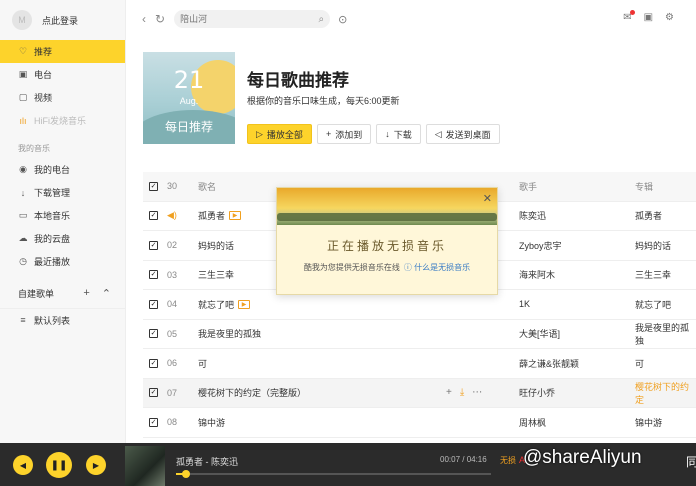 The height and width of the screenshot is (486, 696). Describe the element at coordinates (211, 215) in the screenshot. I see `song-title: 孤勇者` at that location.